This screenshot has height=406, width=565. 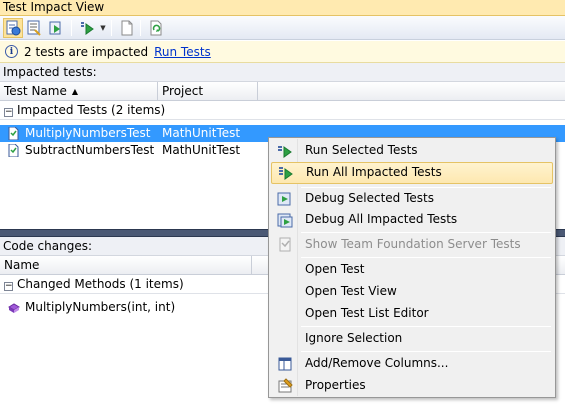 I want to click on test-name-cell: MultiplyNumbersTest, so click(x=88, y=133).